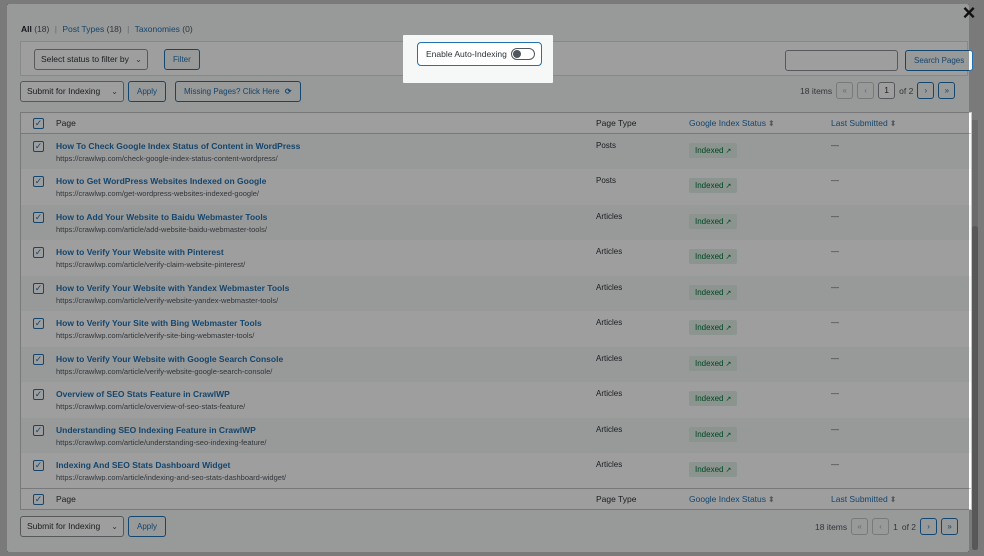 Image resolution: width=984 pixels, height=556 pixels. I want to click on auto-indexing-toggle, so click(523, 54).